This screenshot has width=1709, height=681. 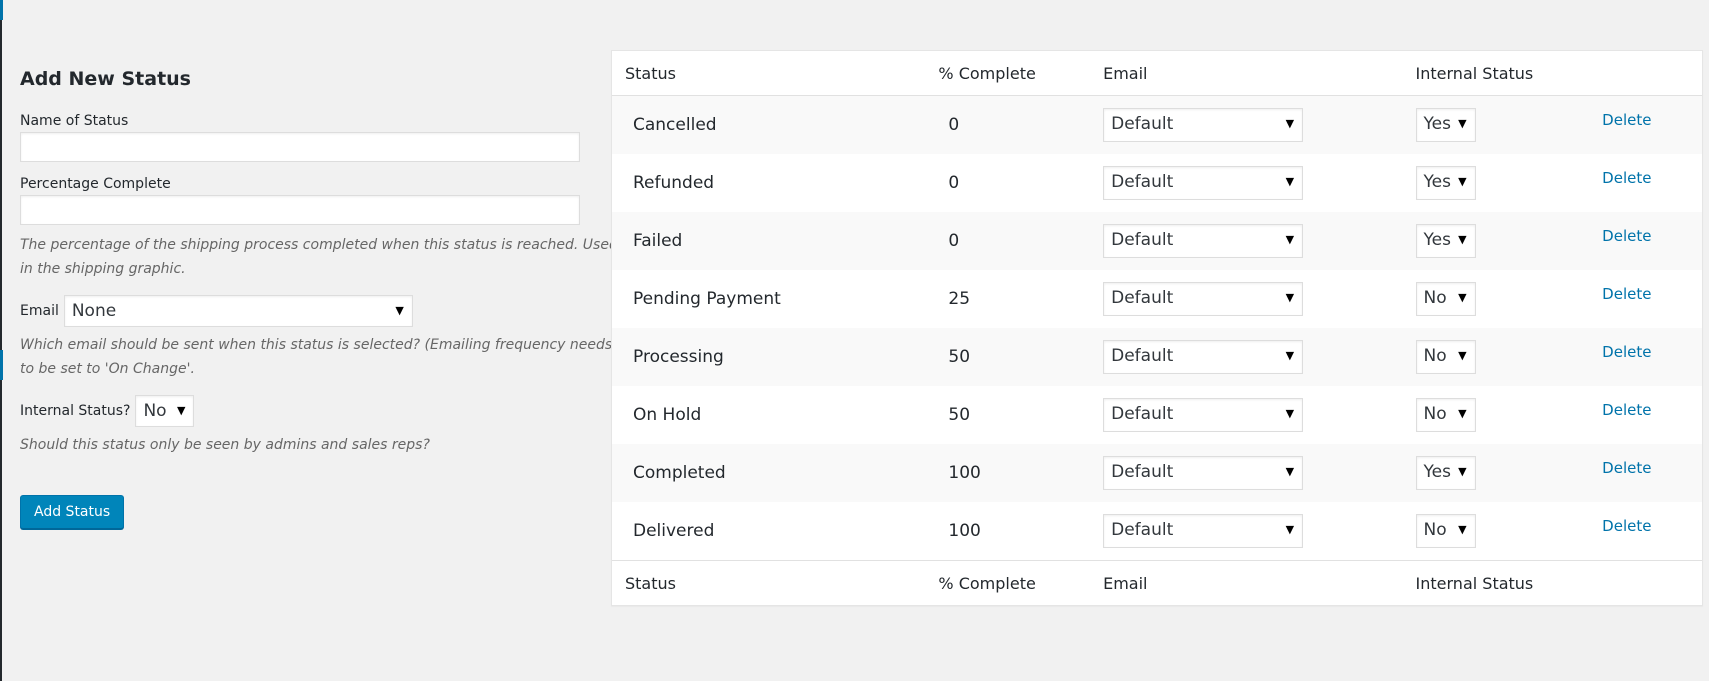 I want to click on status-name: Pending Payment, so click(x=707, y=299).